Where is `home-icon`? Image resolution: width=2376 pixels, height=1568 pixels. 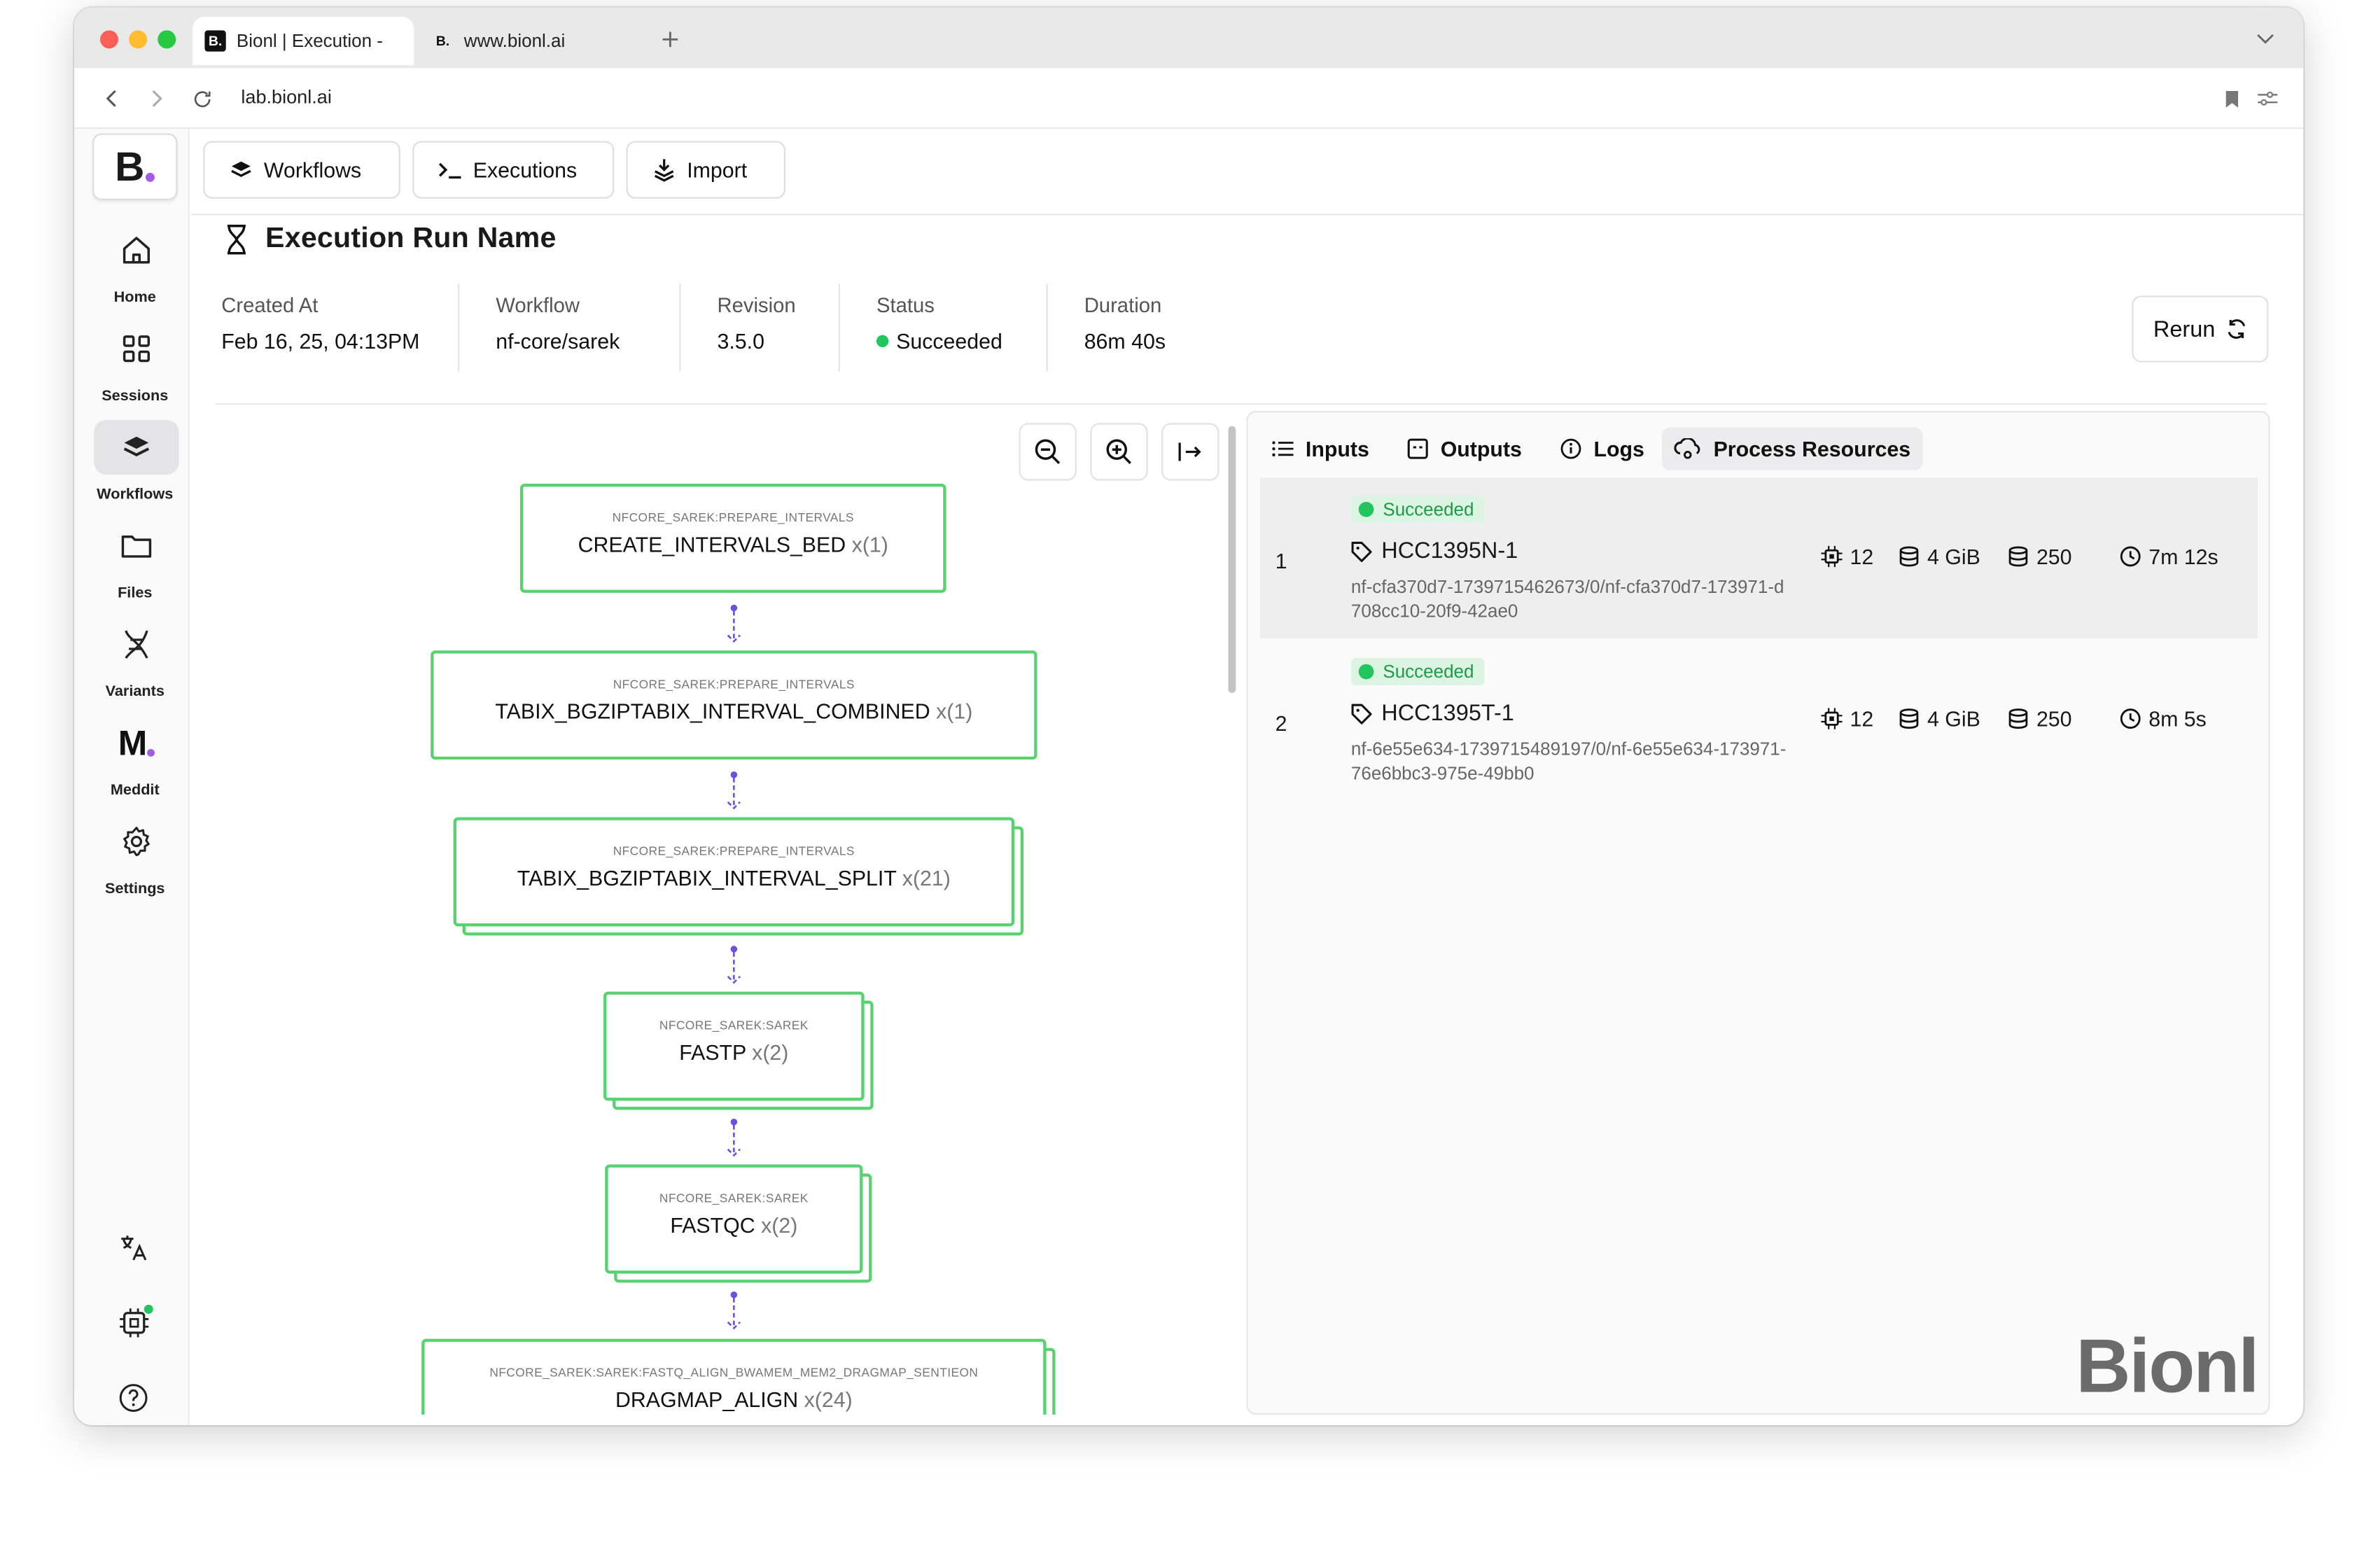 home-icon is located at coordinates (136, 250).